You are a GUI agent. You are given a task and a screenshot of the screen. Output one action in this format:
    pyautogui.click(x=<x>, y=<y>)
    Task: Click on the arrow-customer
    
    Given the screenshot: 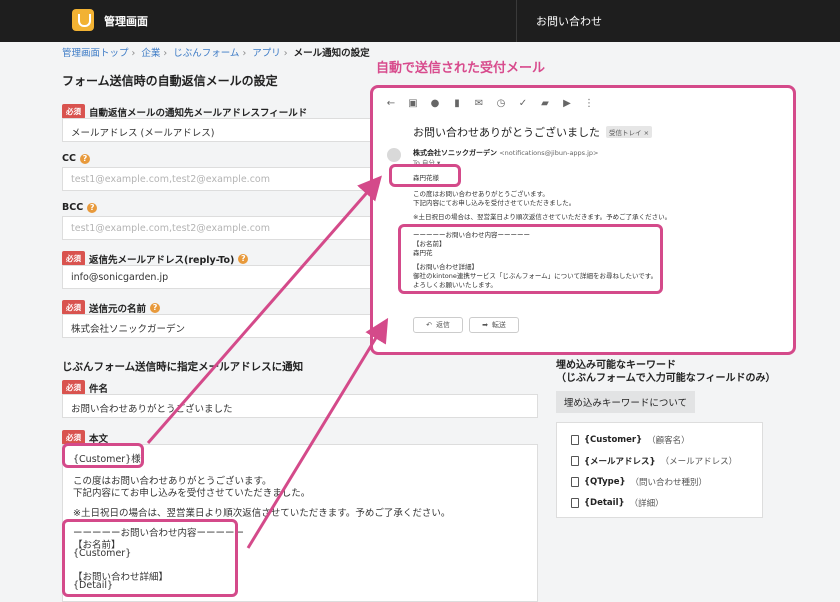 What is the action you would take?
    pyautogui.click(x=264, y=309)
    